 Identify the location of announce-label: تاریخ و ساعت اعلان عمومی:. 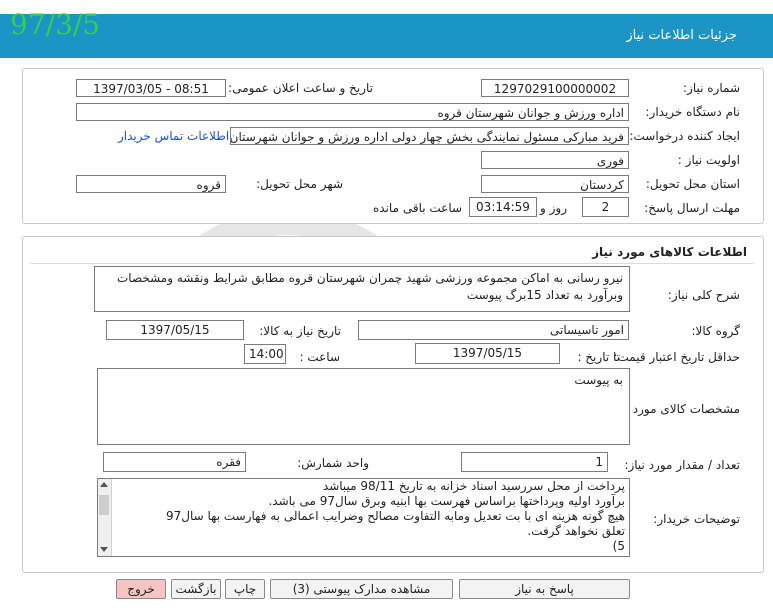
(300, 88).